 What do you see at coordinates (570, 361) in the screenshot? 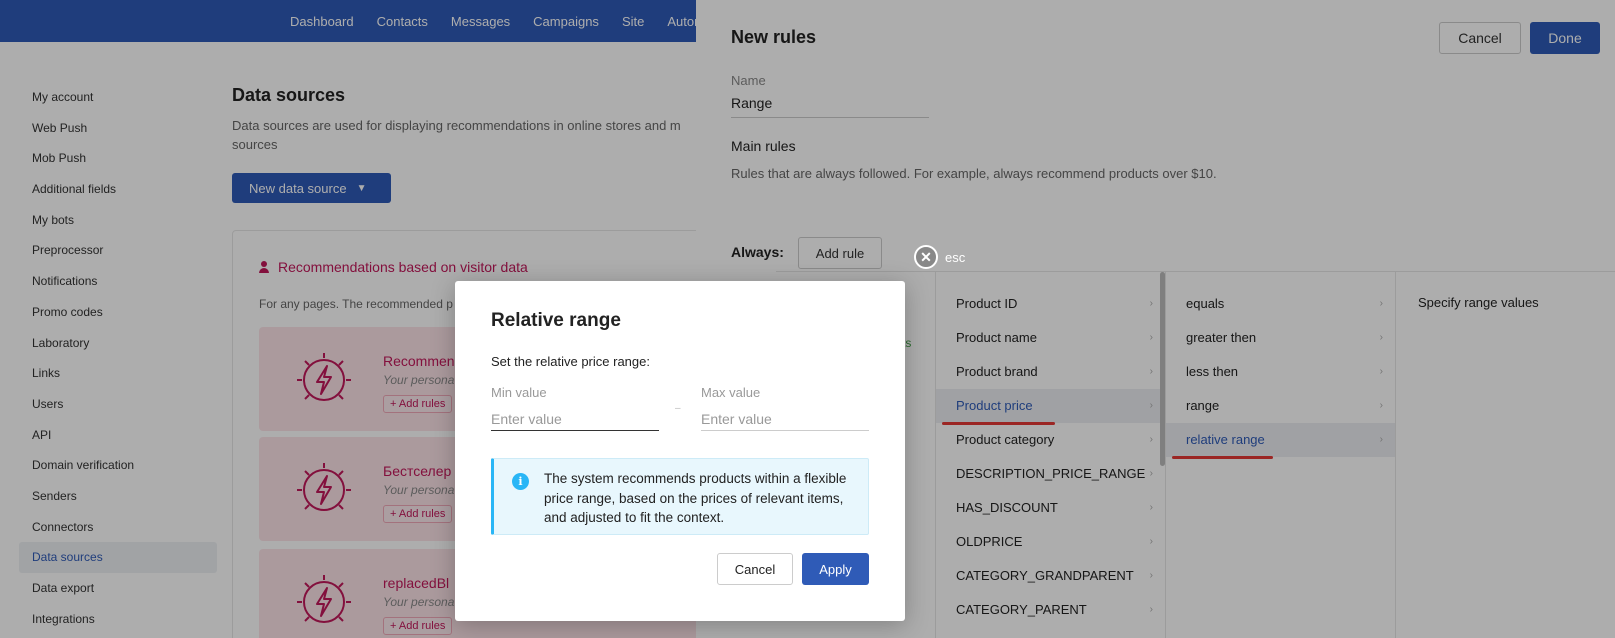
I see `dialog-subtitle: Set the relative price range:` at bounding box center [570, 361].